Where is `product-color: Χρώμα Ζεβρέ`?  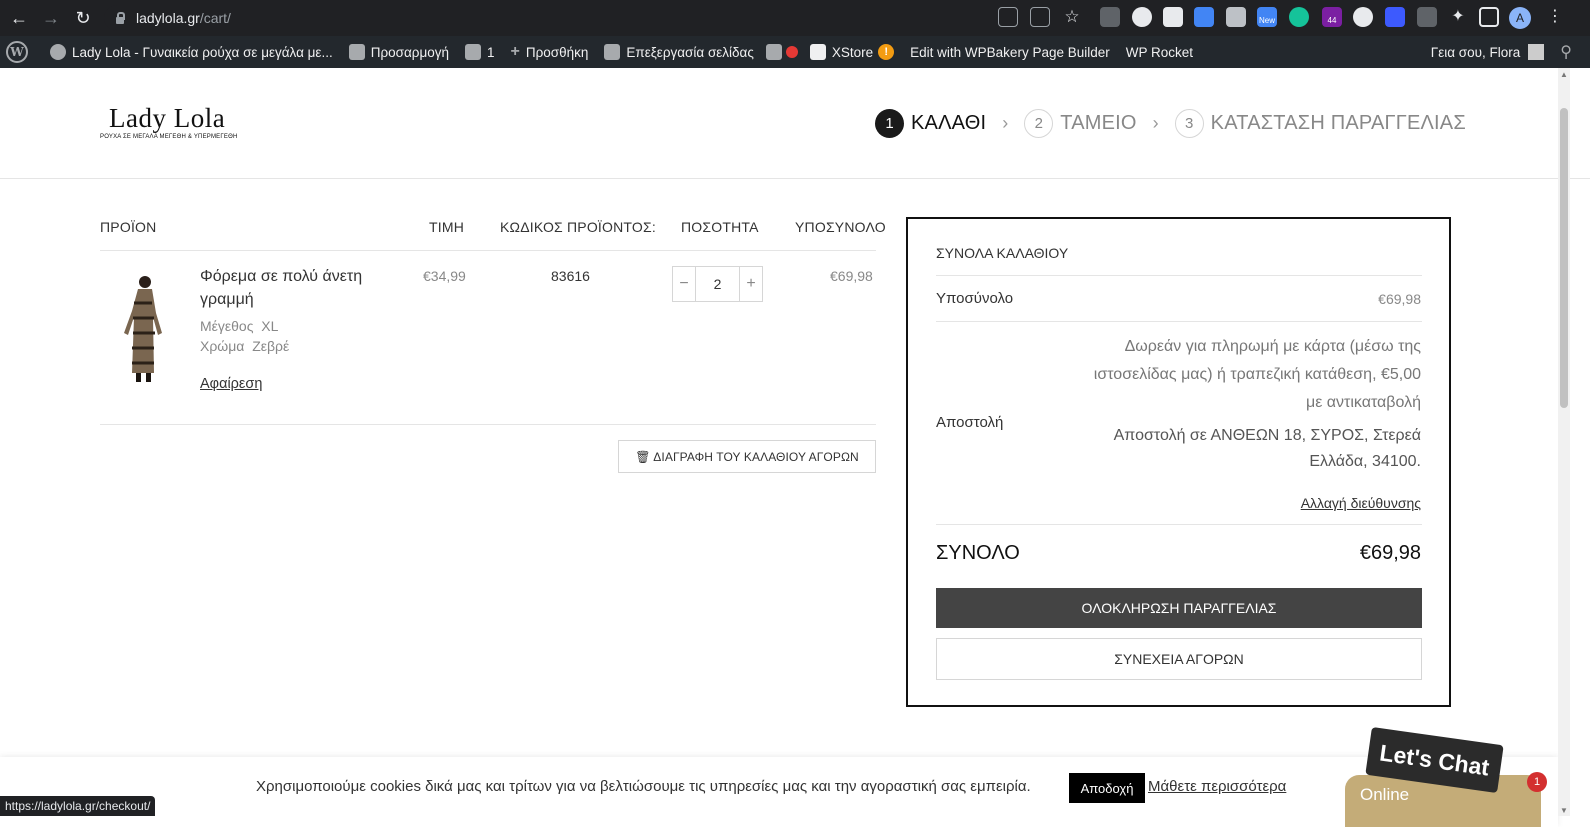
product-color: Χρώμα Ζεβρέ is located at coordinates (244, 346).